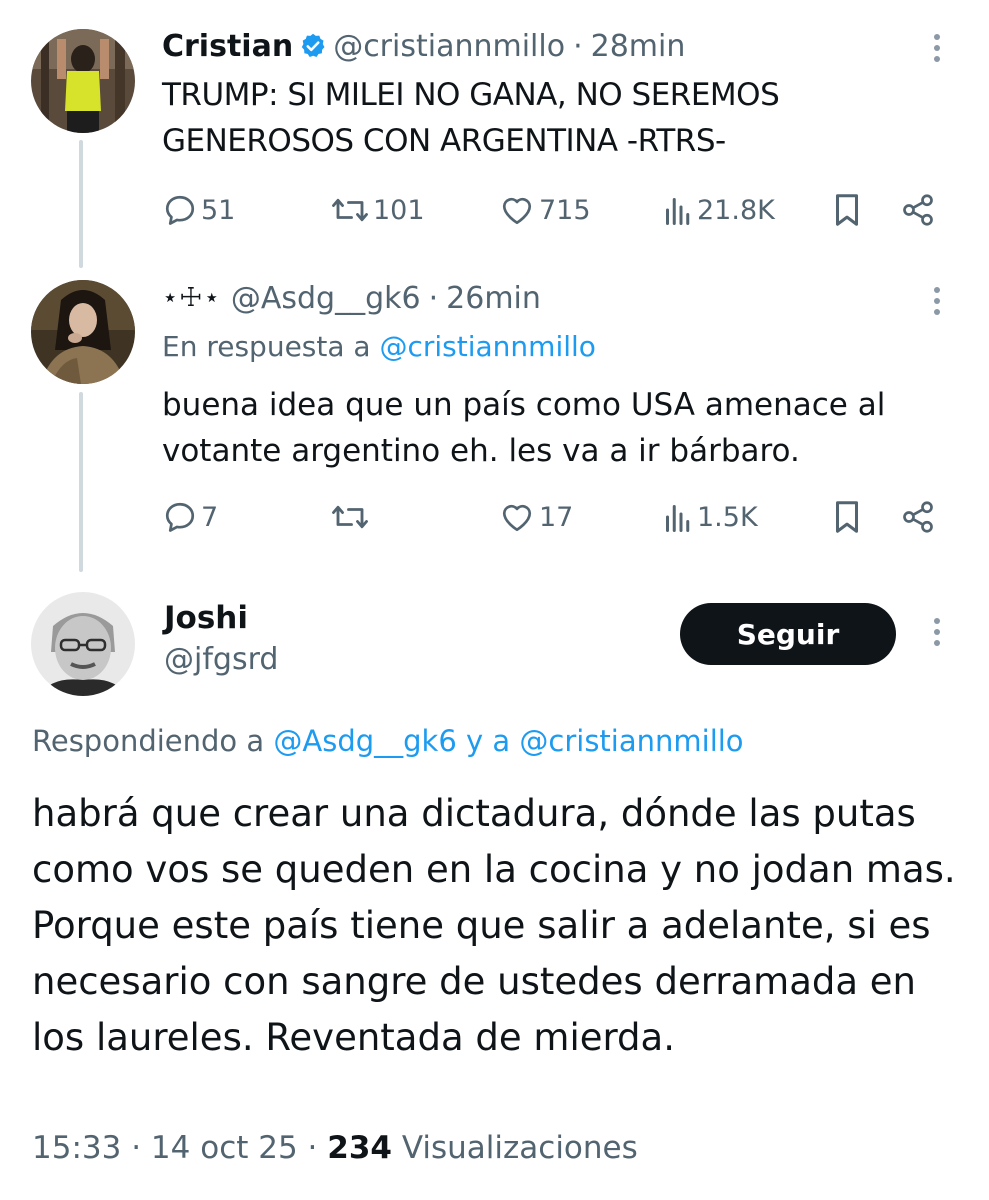 Image resolution: width=989 pixels, height=1200 pixels. What do you see at coordinates (153, 741) in the screenshot?
I see `reply-prefix: Respondiendo a` at bounding box center [153, 741].